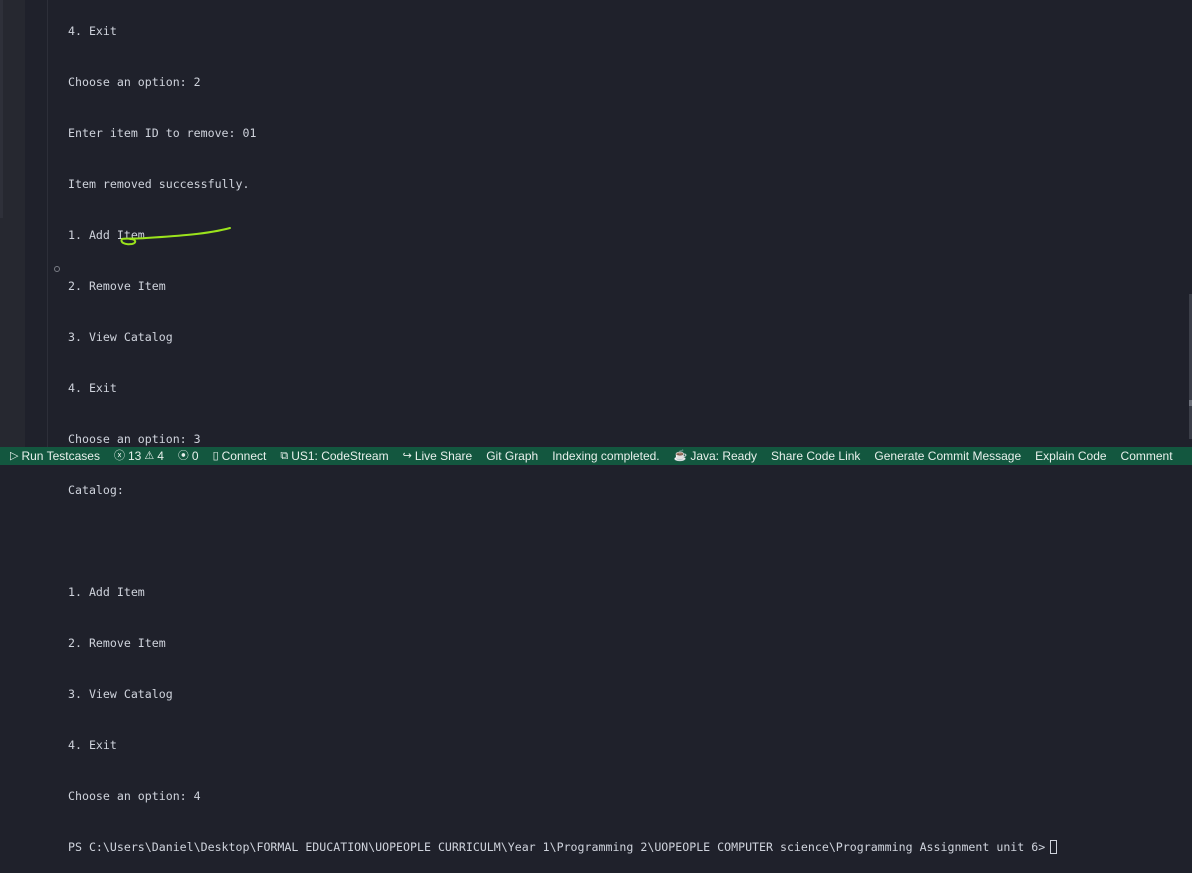  I want to click on live-share-button: ↪ Live Share, so click(438, 456).